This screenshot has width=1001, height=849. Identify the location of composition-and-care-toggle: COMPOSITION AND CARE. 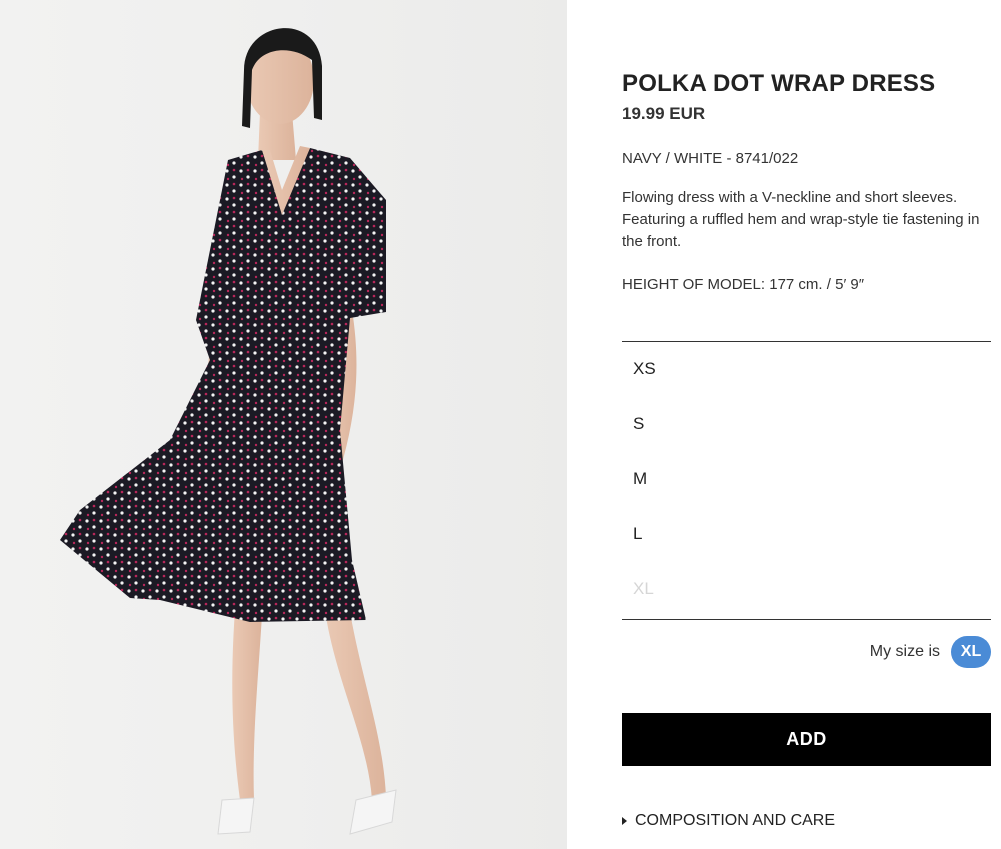
(728, 821).